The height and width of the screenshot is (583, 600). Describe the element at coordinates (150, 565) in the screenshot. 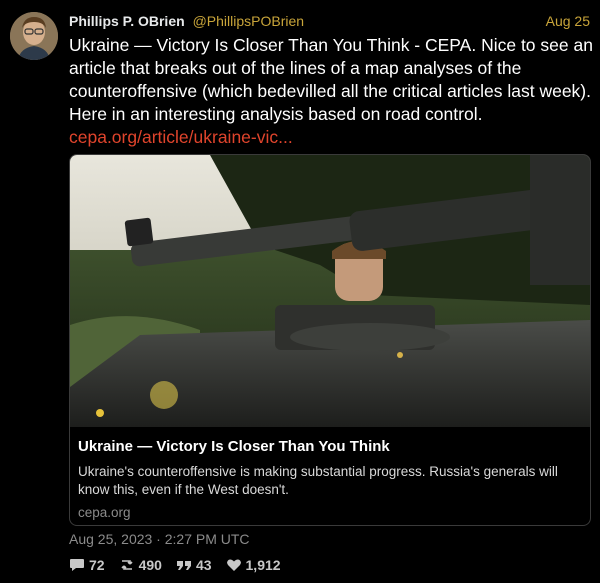

I see `retweet-count: 490` at that location.